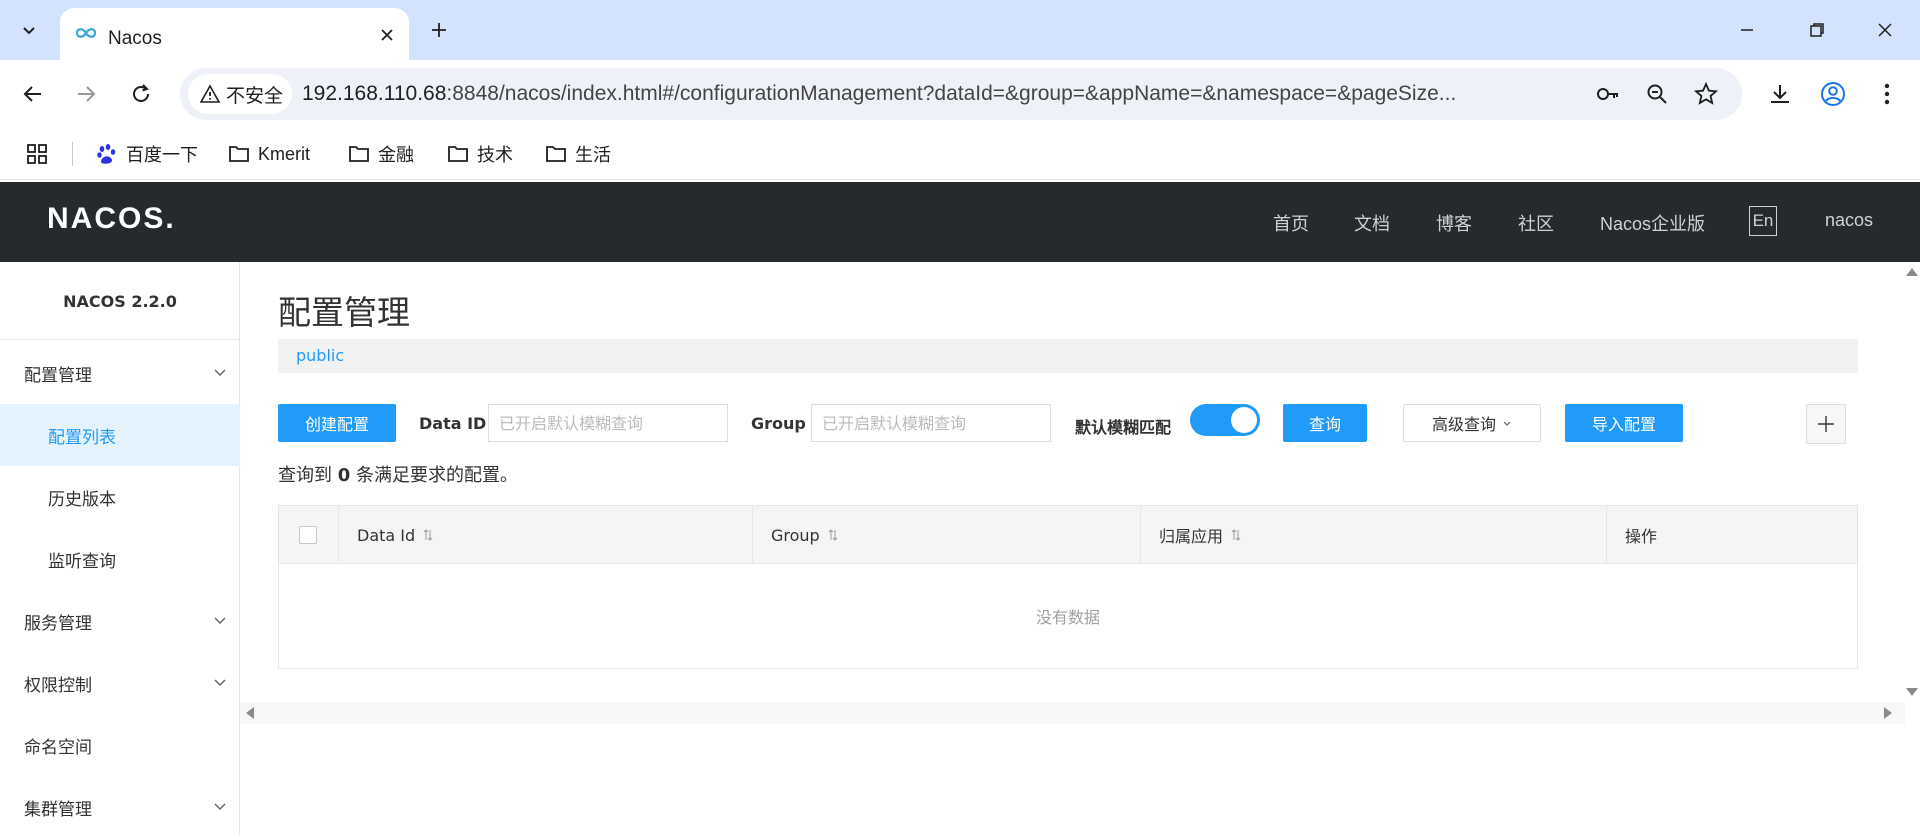 The width and height of the screenshot is (1920, 838). What do you see at coordinates (931, 423) in the screenshot?
I see `group-input` at bounding box center [931, 423].